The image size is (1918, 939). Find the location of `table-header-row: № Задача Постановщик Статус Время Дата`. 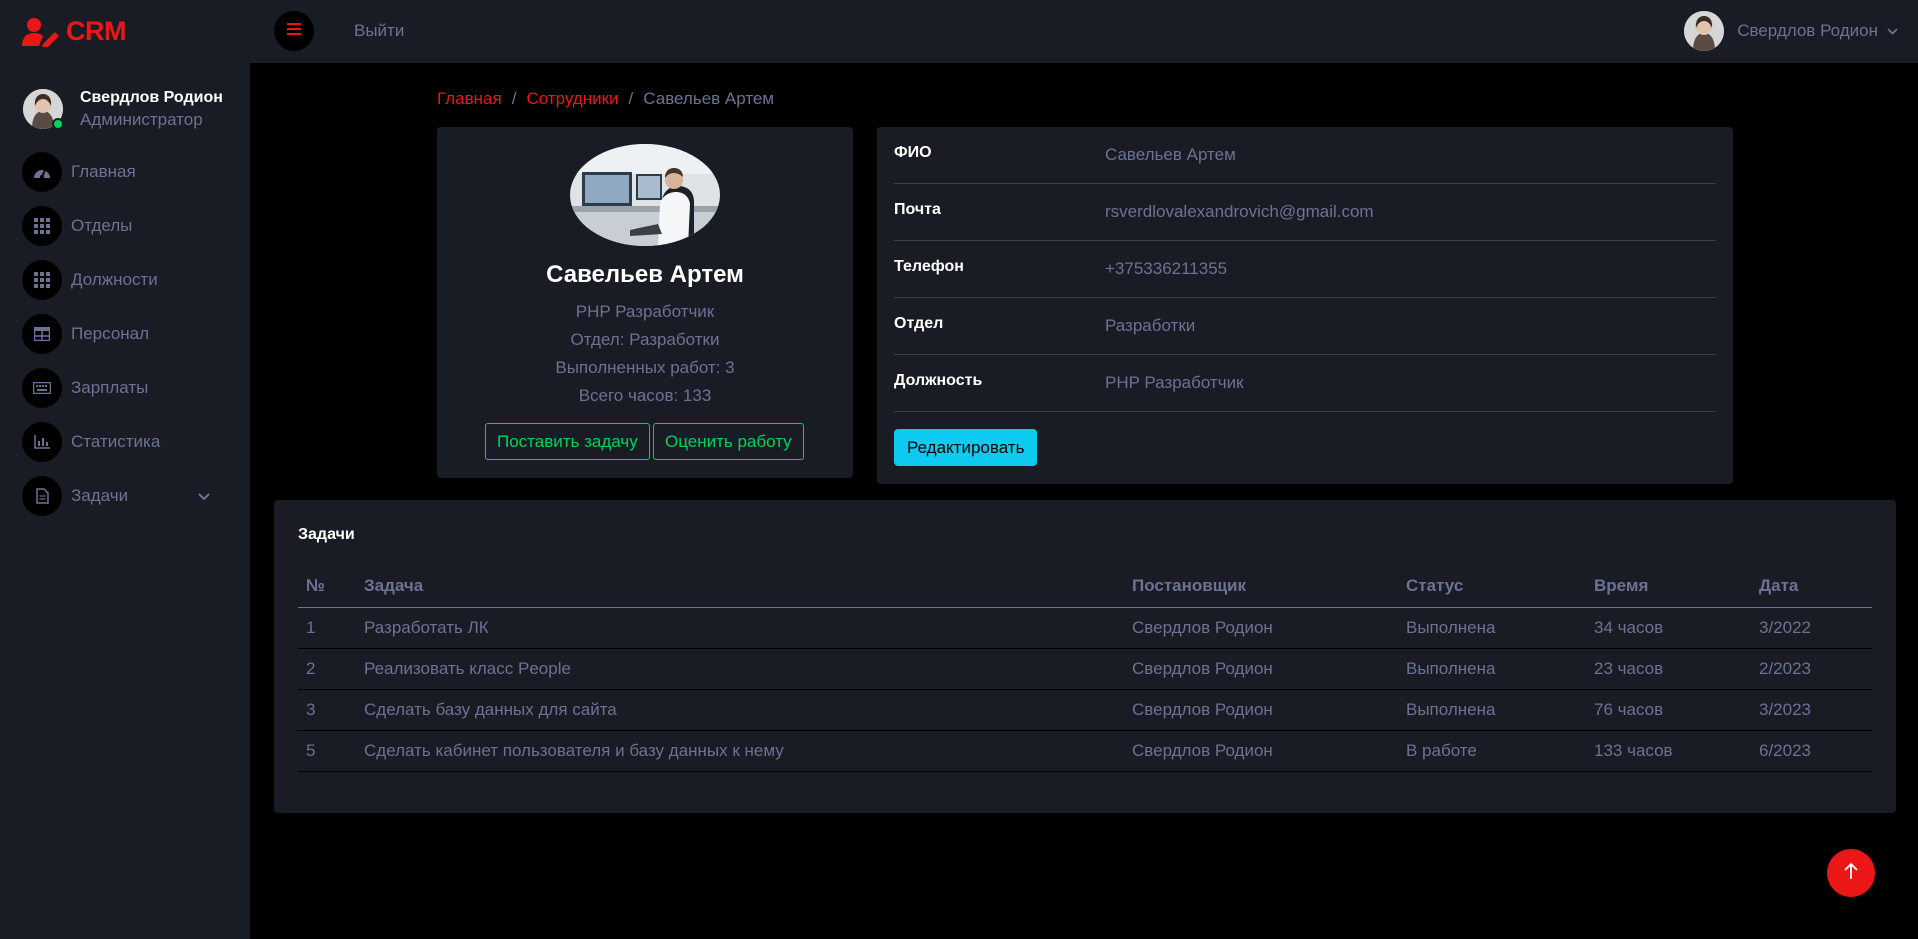

table-header-row: № Задача Постановщик Статус Время Дата is located at coordinates (1085, 587).